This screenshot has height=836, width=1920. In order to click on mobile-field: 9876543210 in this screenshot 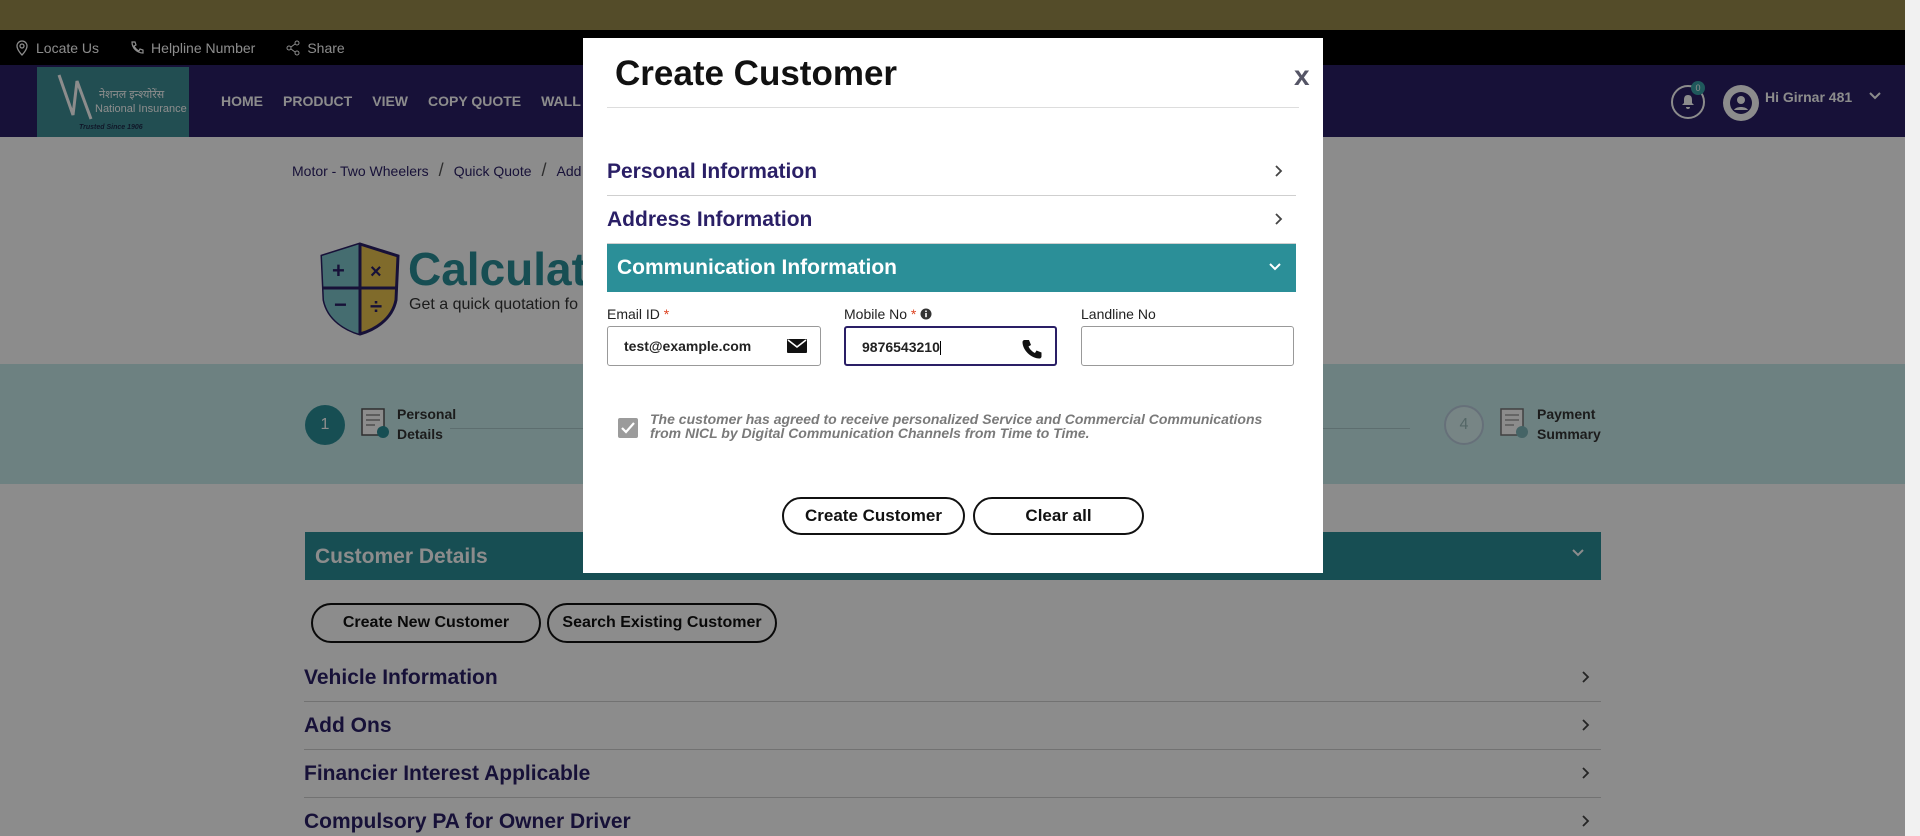, I will do `click(950, 346)`.